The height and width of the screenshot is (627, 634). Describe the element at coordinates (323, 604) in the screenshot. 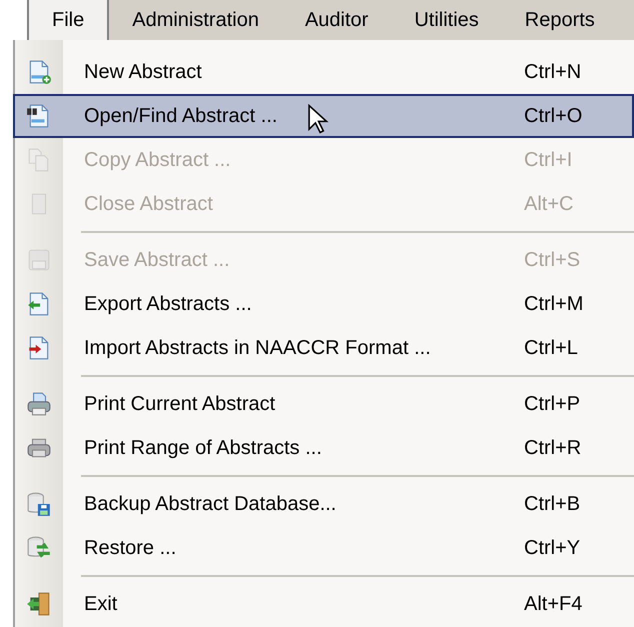

I see `menu-item: Exit Alt+F4` at that location.